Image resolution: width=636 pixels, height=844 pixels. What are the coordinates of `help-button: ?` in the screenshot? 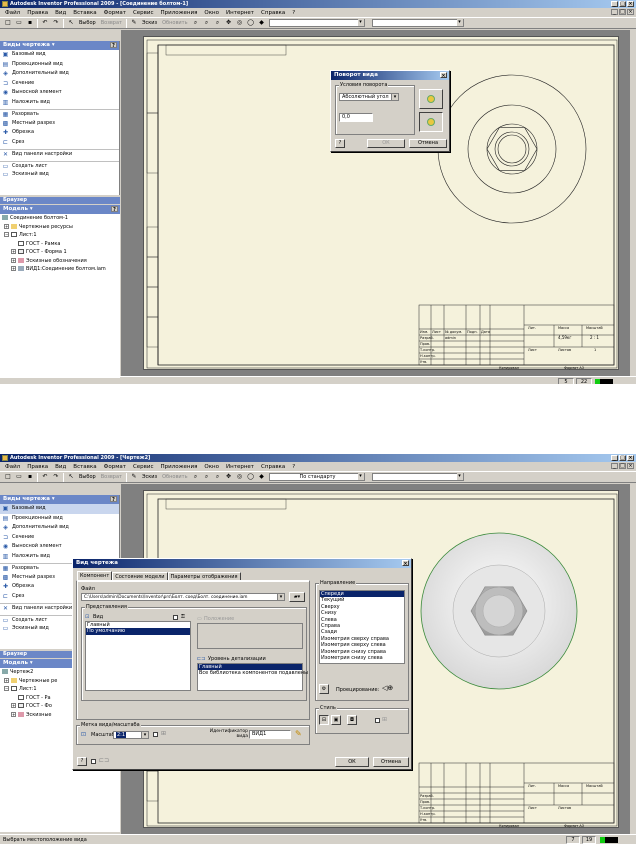 It's located at (82, 761).